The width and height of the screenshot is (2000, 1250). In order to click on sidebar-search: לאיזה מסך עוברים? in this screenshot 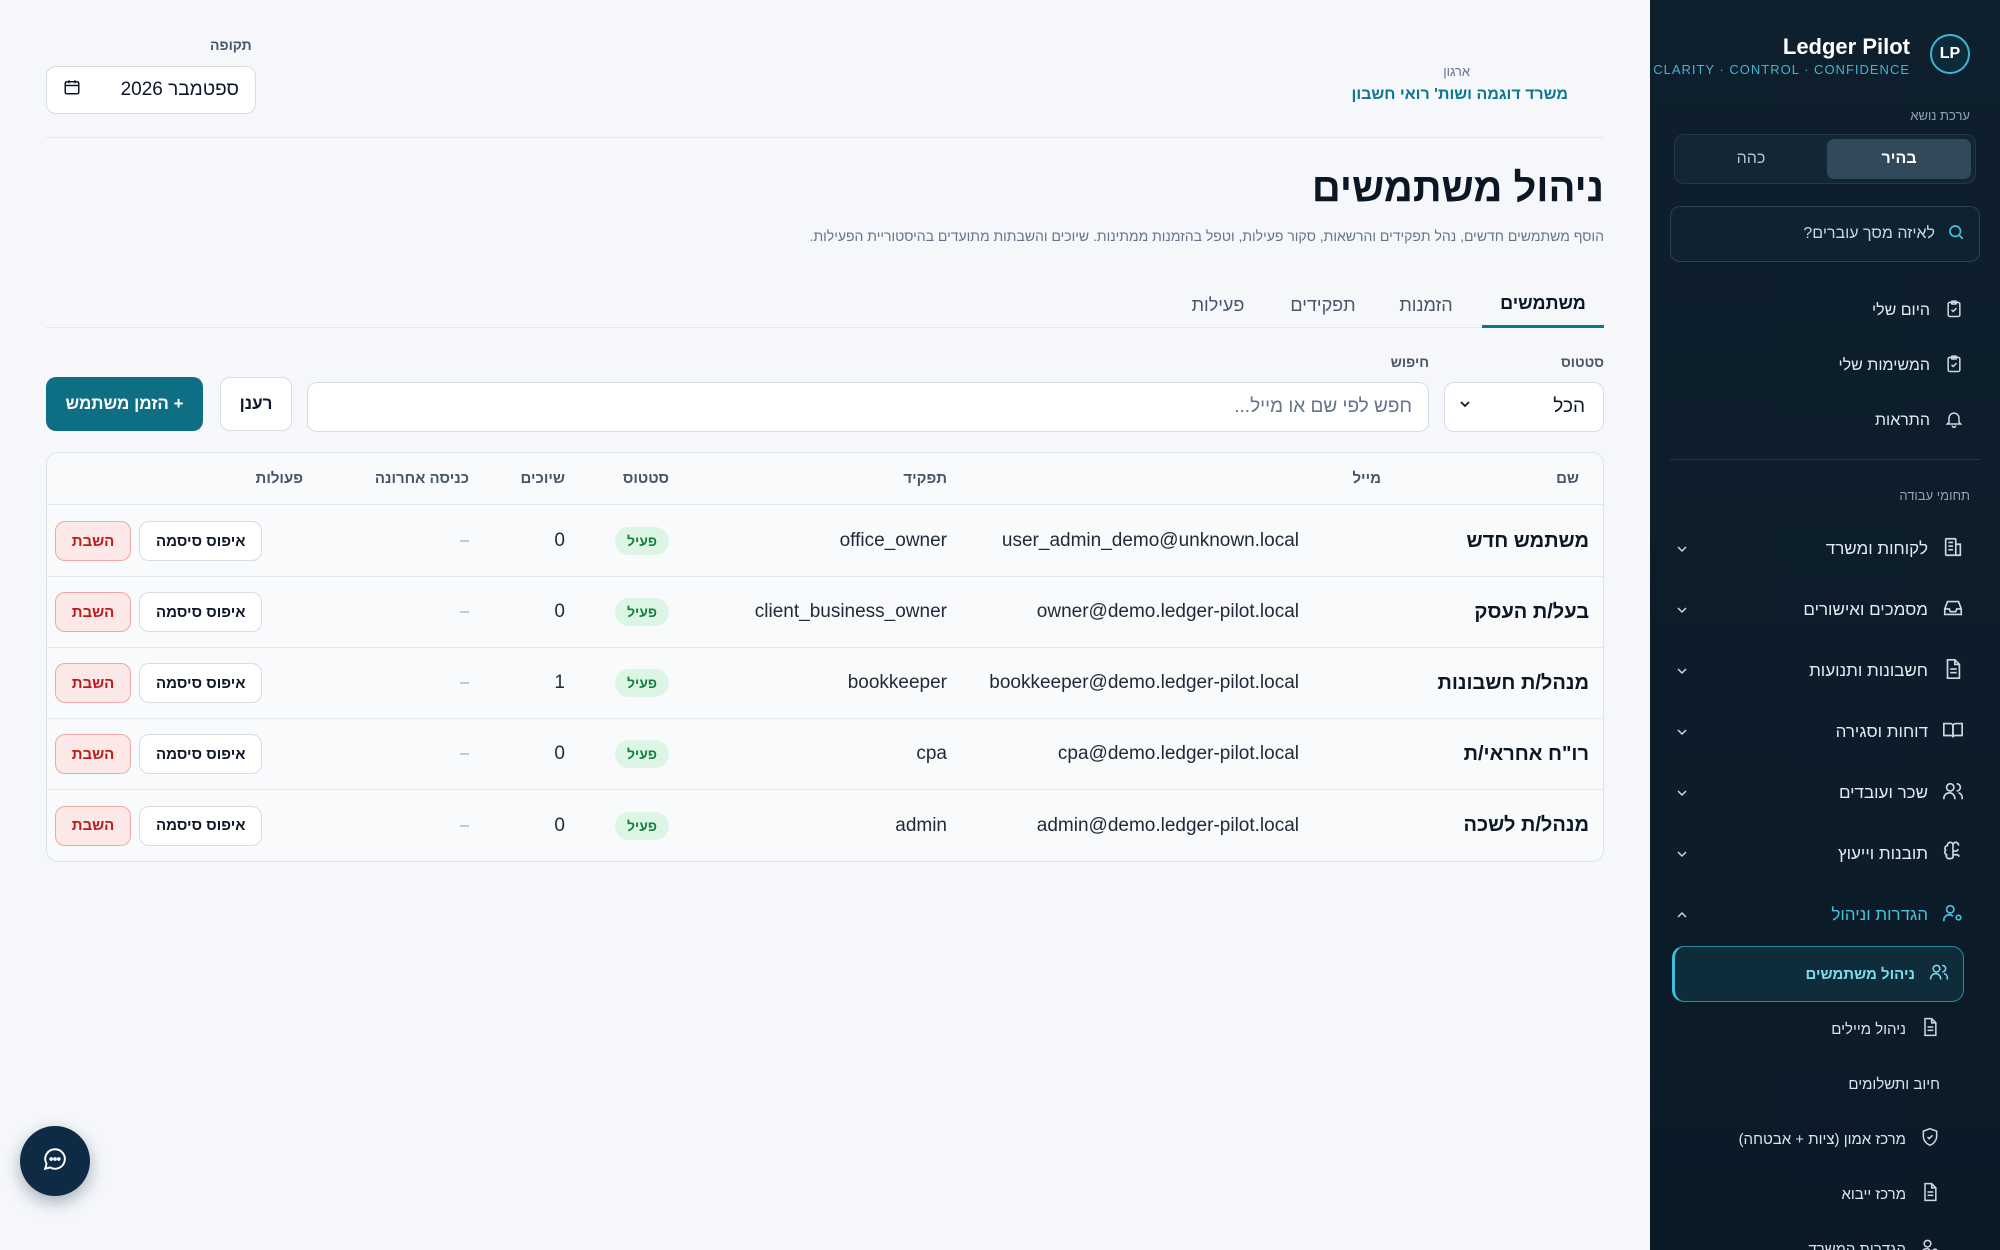, I will do `click(1825, 234)`.